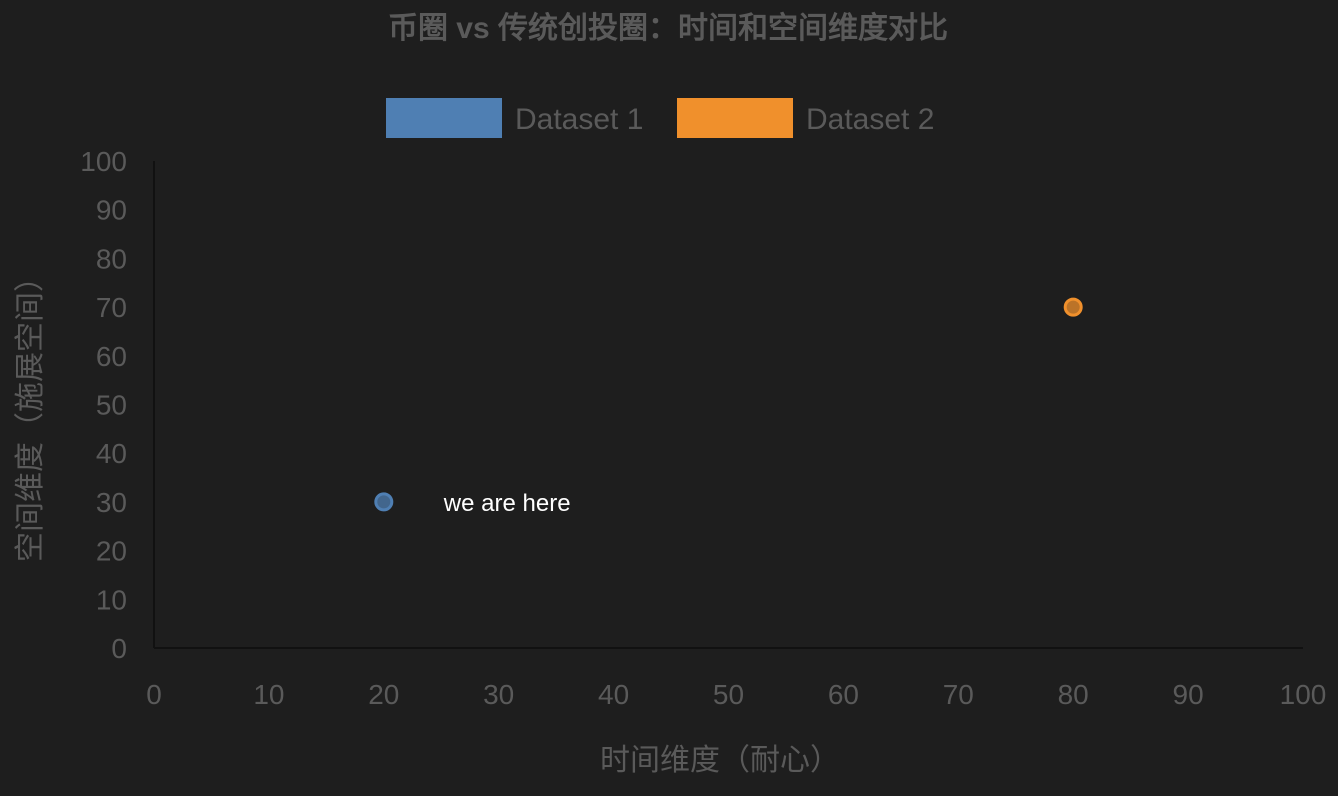 This screenshot has width=1338, height=796. What do you see at coordinates (154, 694) in the screenshot?
I see `x-tick-label: 0` at bounding box center [154, 694].